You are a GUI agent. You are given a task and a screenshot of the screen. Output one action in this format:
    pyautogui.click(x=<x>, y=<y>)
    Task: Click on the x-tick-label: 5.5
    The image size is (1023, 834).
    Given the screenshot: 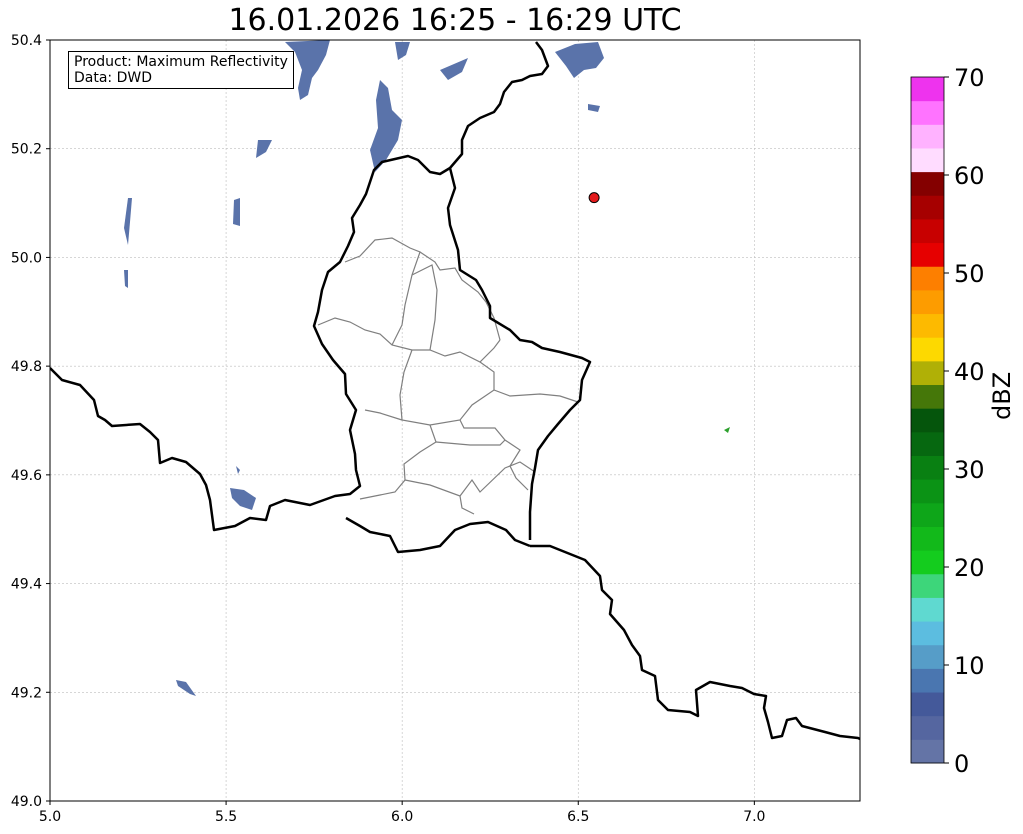 What is the action you would take?
    pyautogui.click(x=226, y=817)
    